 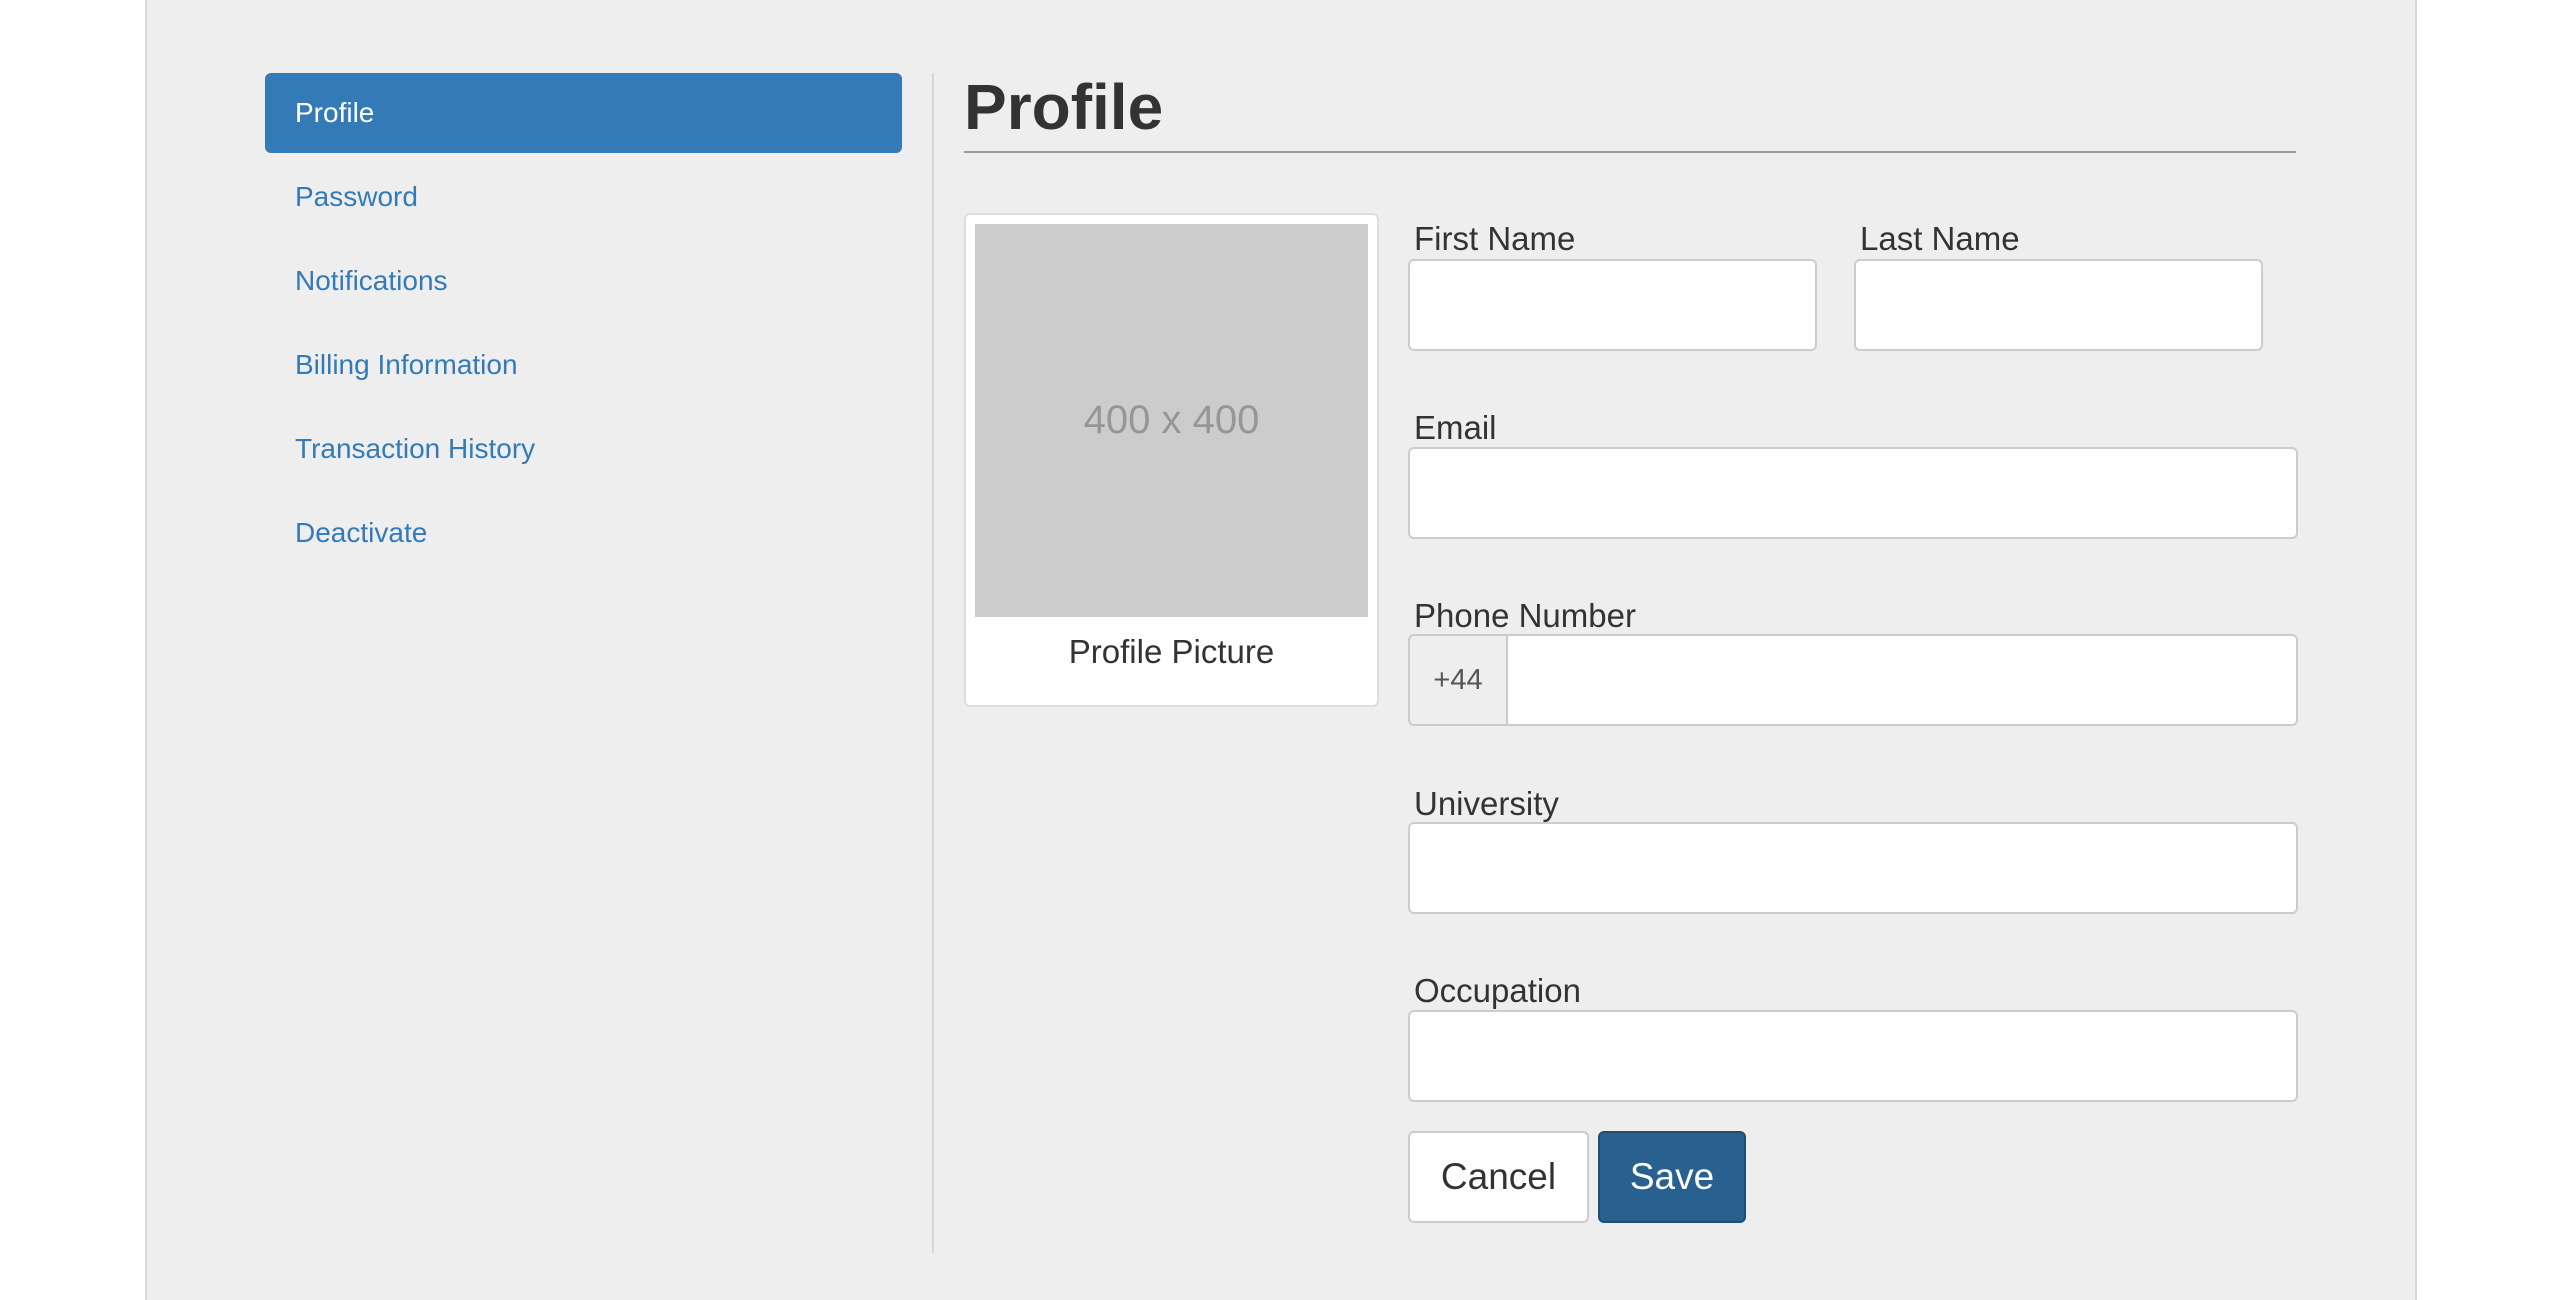 I want to click on first-name-label: First Name, so click(x=1495, y=238).